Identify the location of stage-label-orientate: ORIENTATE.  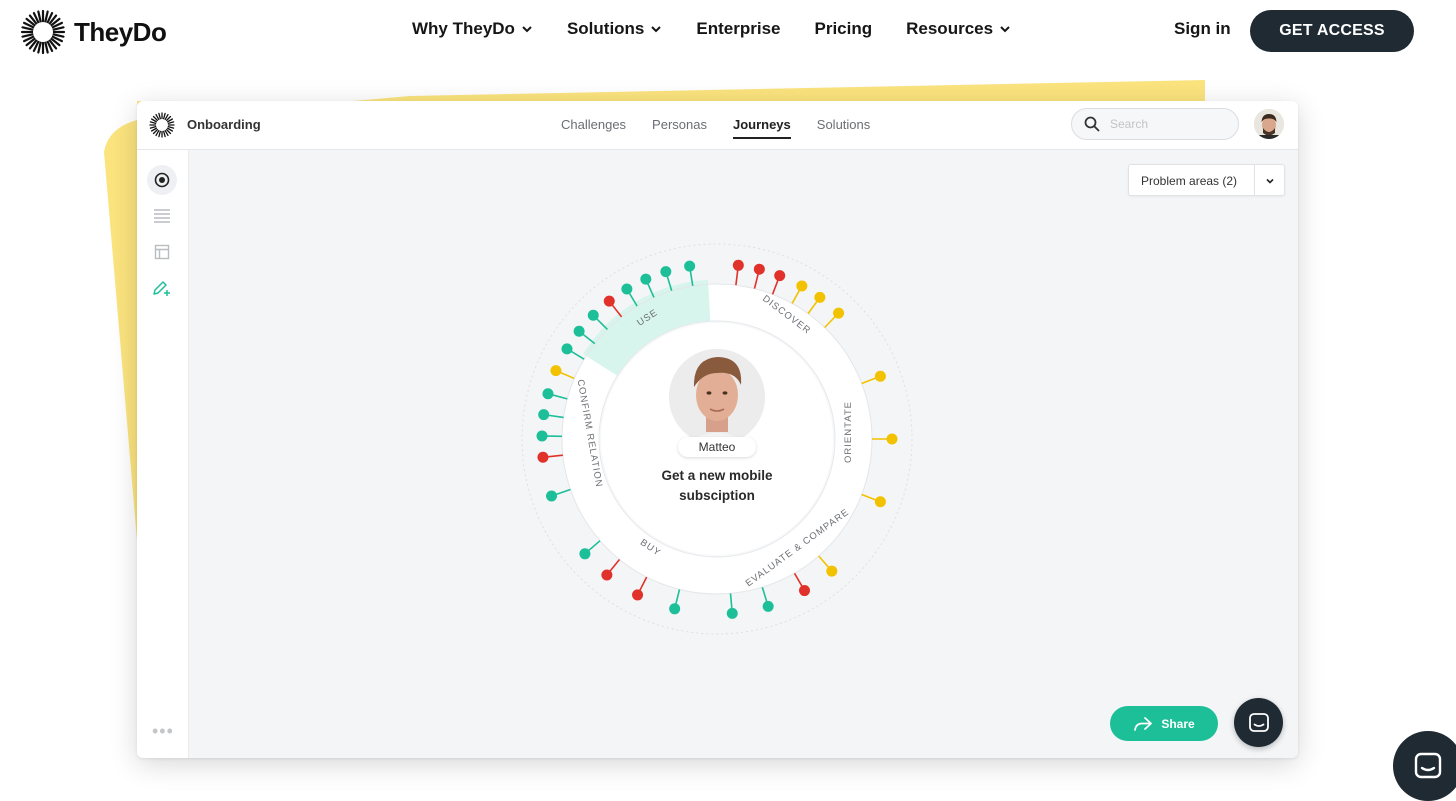
(848, 432).